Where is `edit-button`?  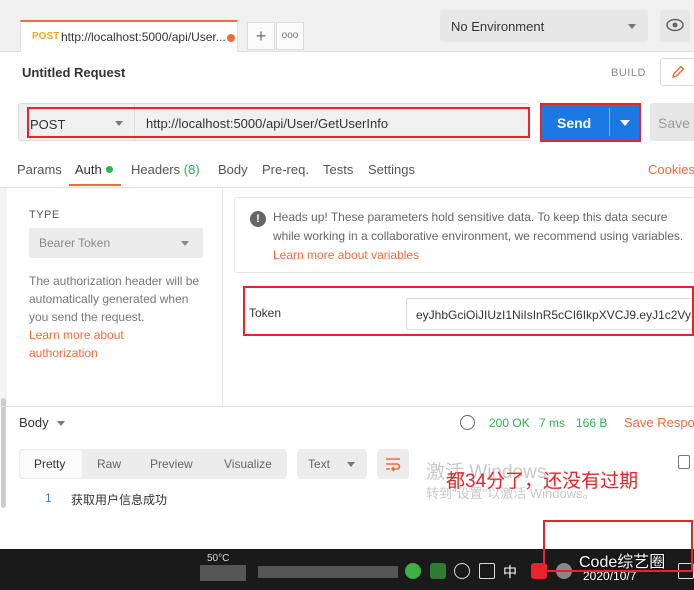
edit-button is located at coordinates (677, 72).